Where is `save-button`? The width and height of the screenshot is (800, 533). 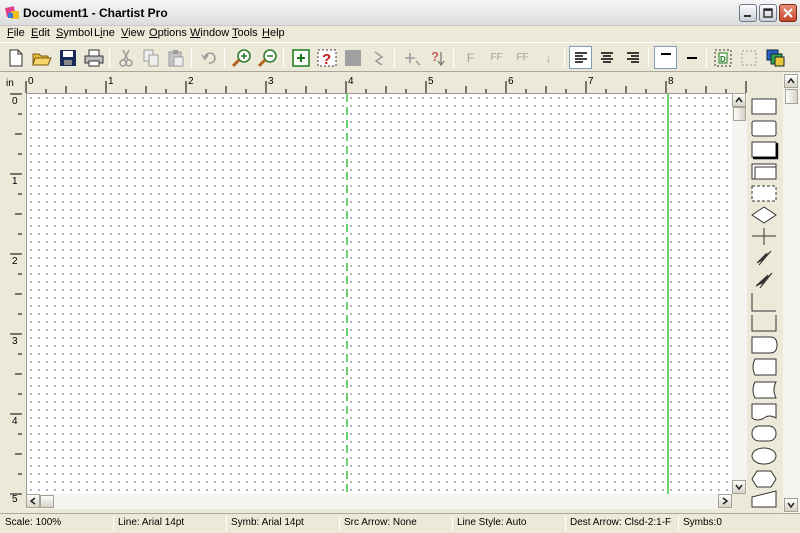 save-button is located at coordinates (67, 57).